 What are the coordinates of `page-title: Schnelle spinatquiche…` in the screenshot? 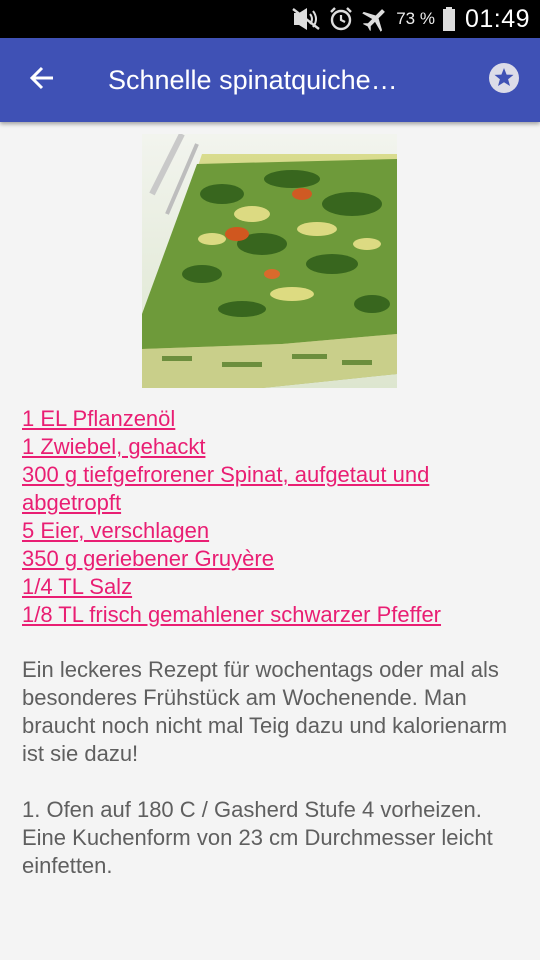 It's located at (253, 79).